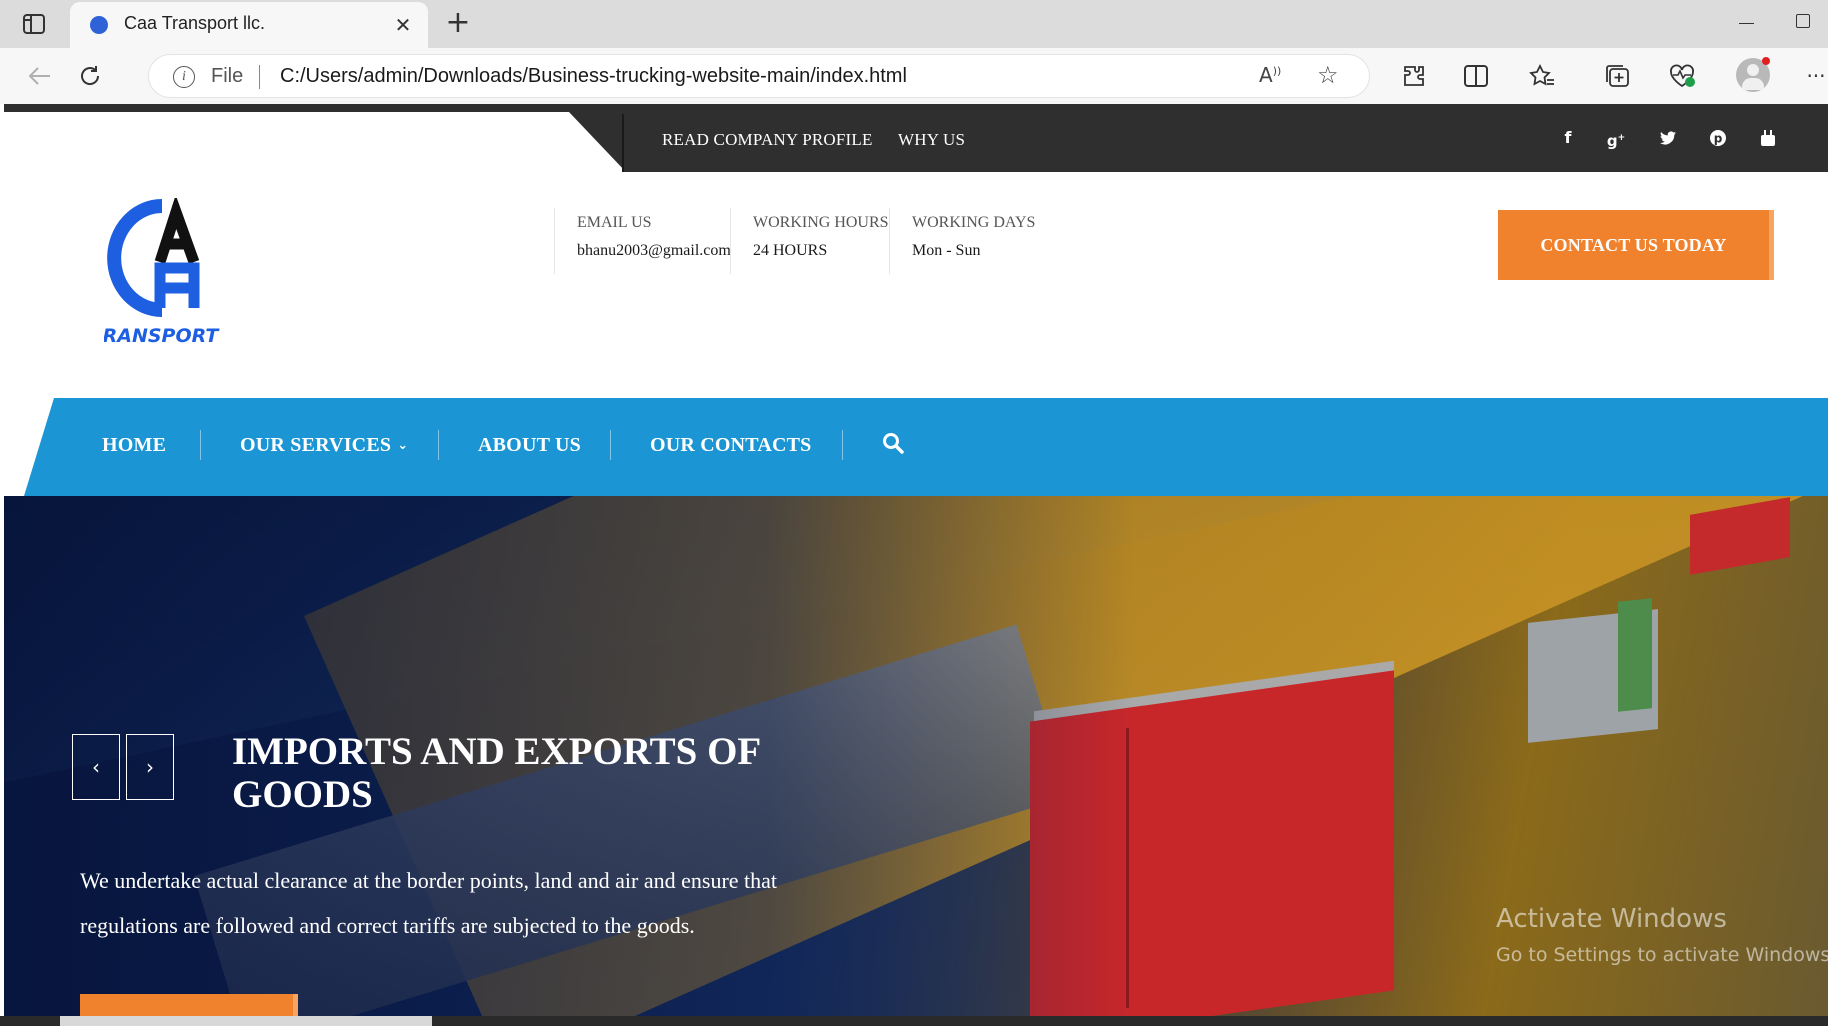 The image size is (1828, 1026). What do you see at coordinates (1328, 75) in the screenshot?
I see `favorite-star-icon: ☆` at bounding box center [1328, 75].